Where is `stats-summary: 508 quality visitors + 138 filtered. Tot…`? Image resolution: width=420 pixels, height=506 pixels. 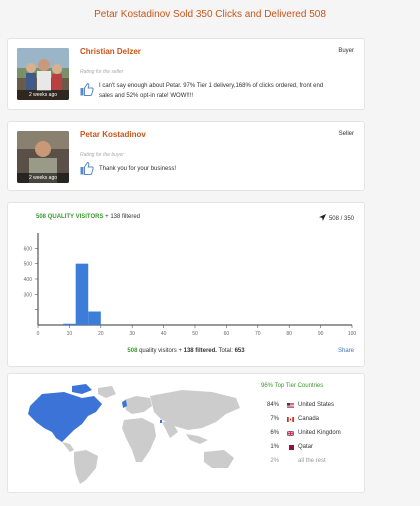
stats-summary: 508 quality visitors + 138 filtered. Tot… is located at coordinates (186, 351).